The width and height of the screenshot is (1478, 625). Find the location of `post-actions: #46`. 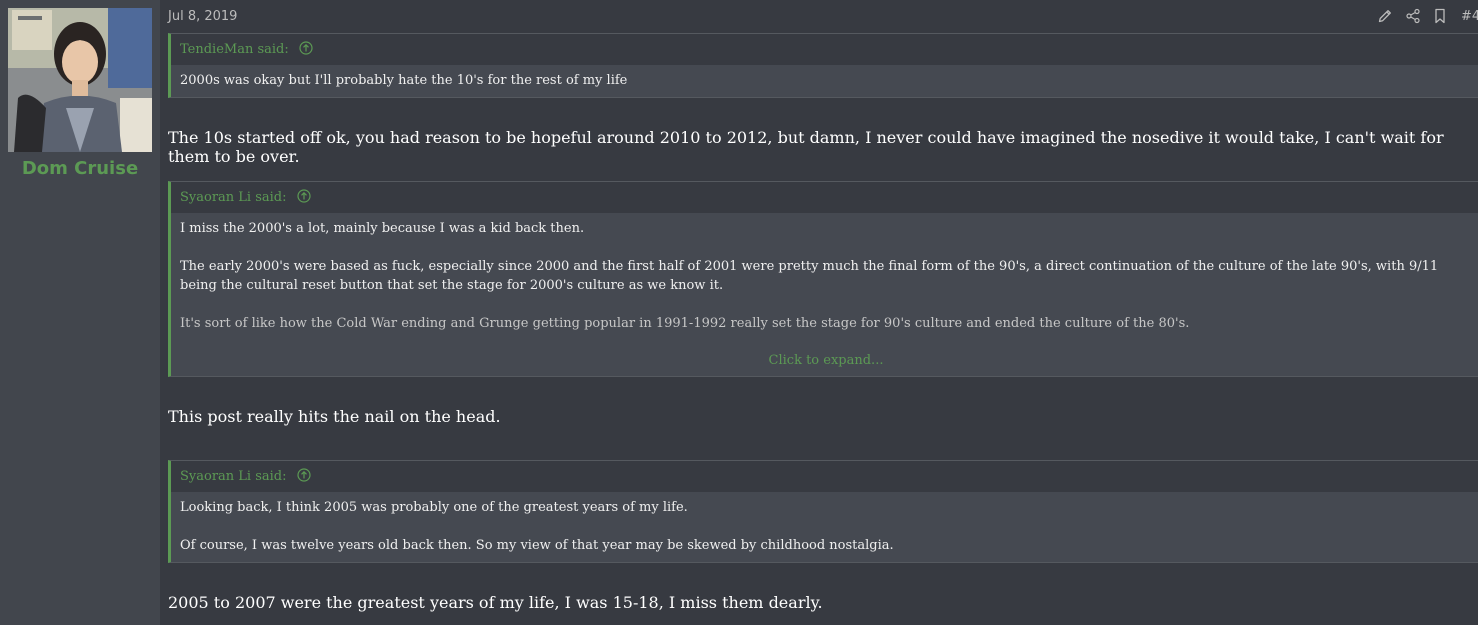

post-actions: #46 is located at coordinates (1427, 16).